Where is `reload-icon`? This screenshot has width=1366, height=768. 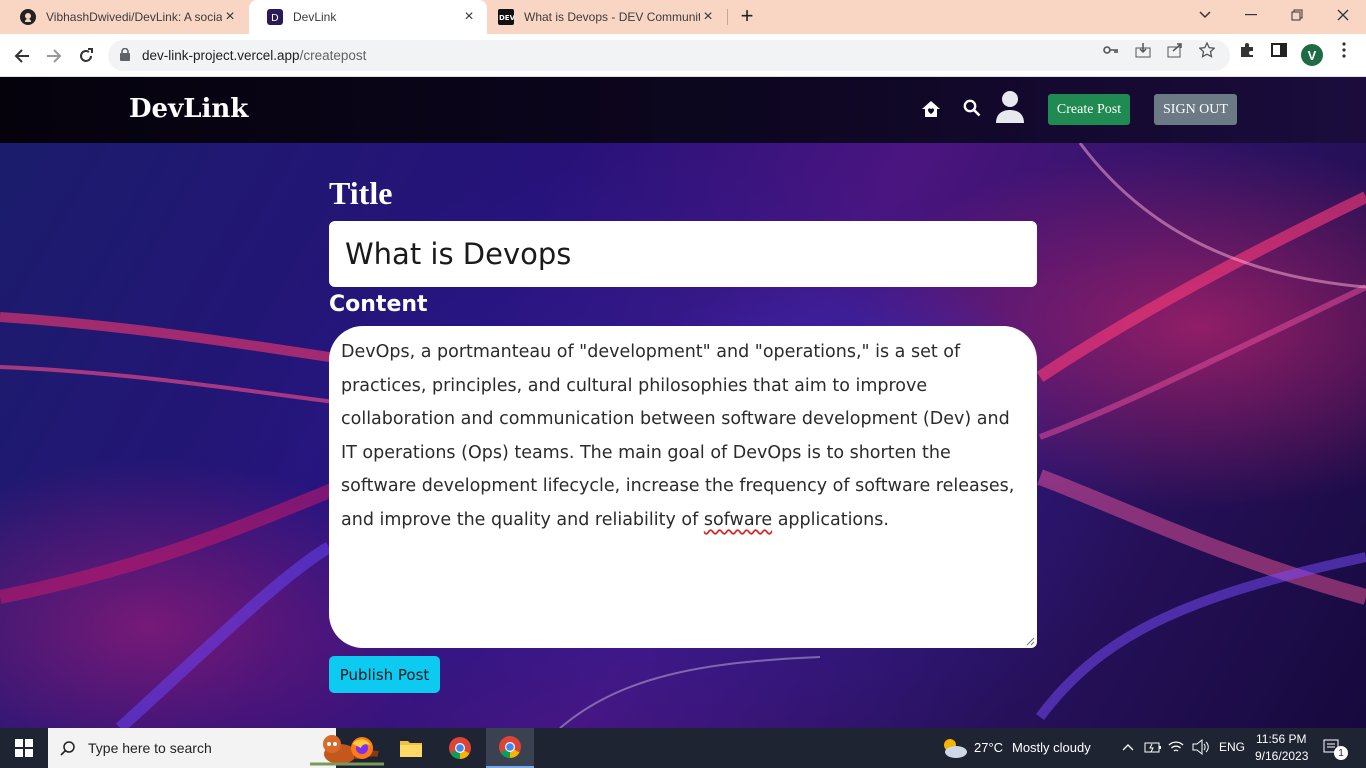
reload-icon is located at coordinates (86, 55).